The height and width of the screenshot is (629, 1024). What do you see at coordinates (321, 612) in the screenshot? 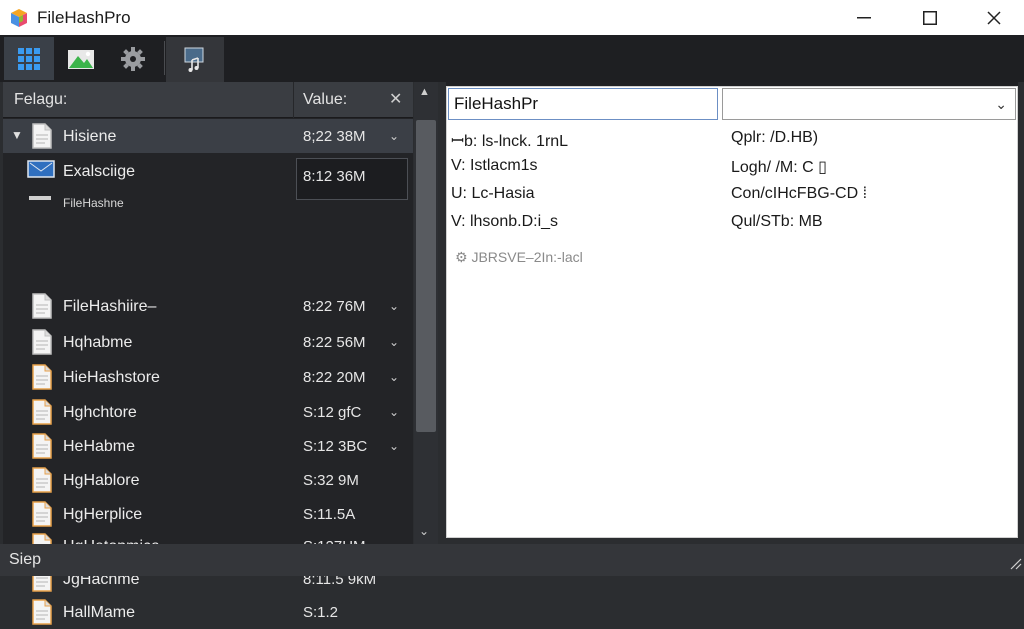
I see `file-value: S:1.2` at bounding box center [321, 612].